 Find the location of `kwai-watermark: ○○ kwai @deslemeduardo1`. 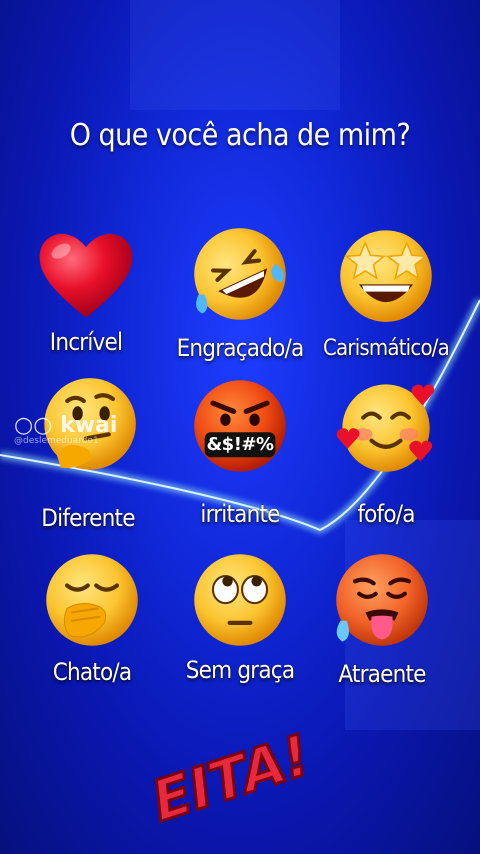

kwai-watermark: ○○ kwai @deslemeduardo1 is located at coordinates (65, 429).